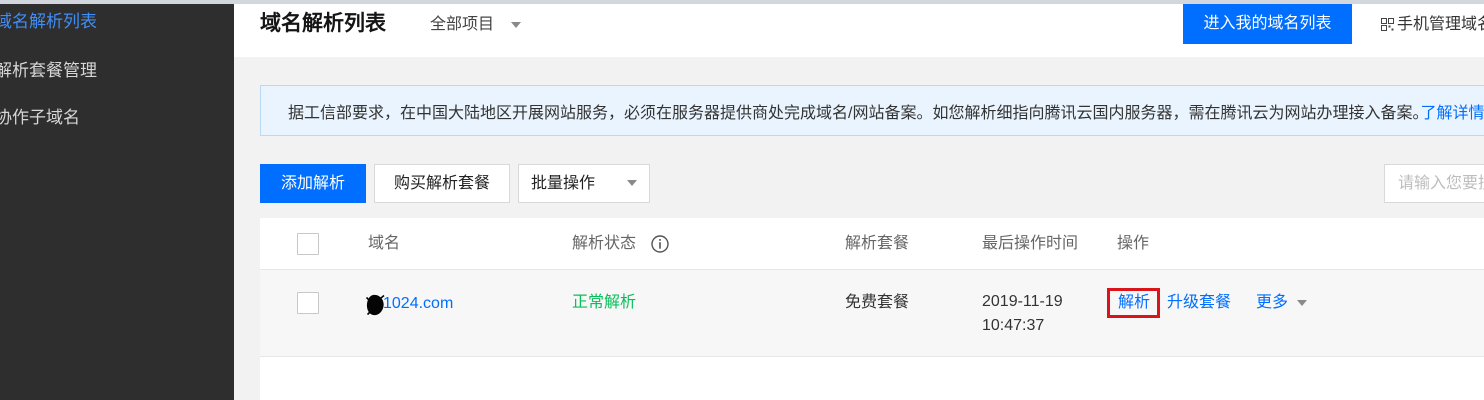 This screenshot has height=400, width=1484. Describe the element at coordinates (48, 70) in the screenshot. I see `sidebar-item-label: 解析套餐管理` at that location.